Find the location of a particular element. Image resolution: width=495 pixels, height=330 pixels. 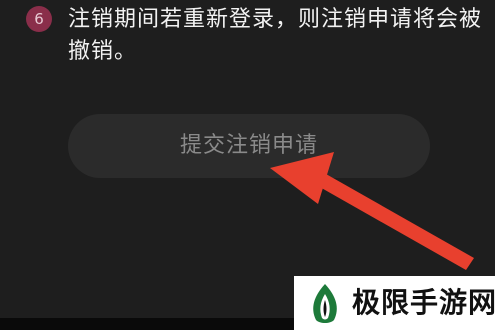

arrow-shaft is located at coordinates (396, 222).